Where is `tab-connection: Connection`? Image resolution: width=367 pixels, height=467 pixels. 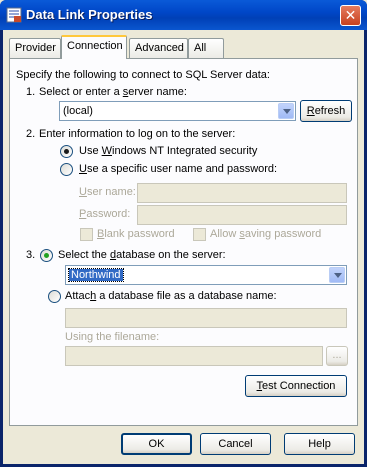
tab-connection: Connection is located at coordinates (94, 47).